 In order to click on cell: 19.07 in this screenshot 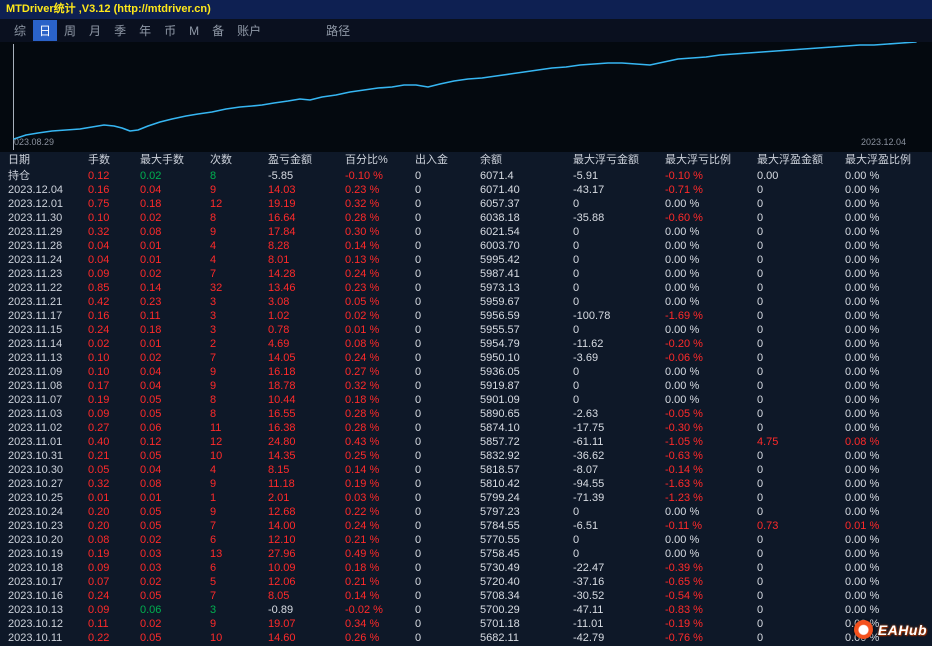, I will do `click(282, 624)`.